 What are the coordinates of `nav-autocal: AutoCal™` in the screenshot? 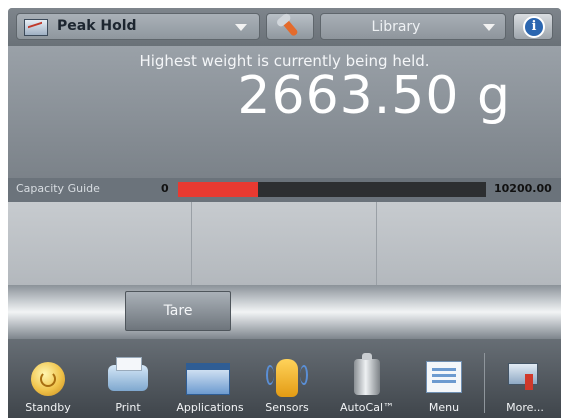 It's located at (367, 378).